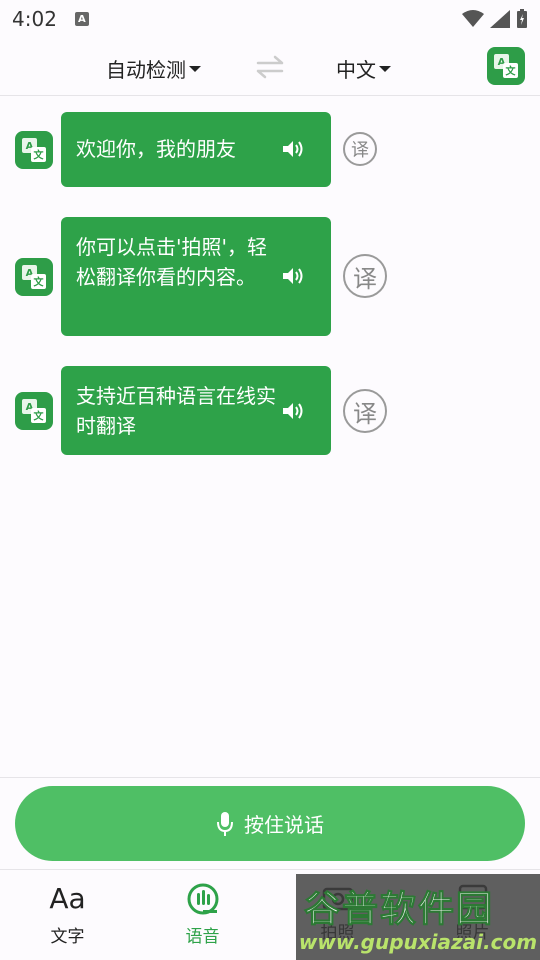 This screenshot has height=960, width=540. Describe the element at coordinates (202, 899) in the screenshot. I see `voice-tab-icon` at that location.